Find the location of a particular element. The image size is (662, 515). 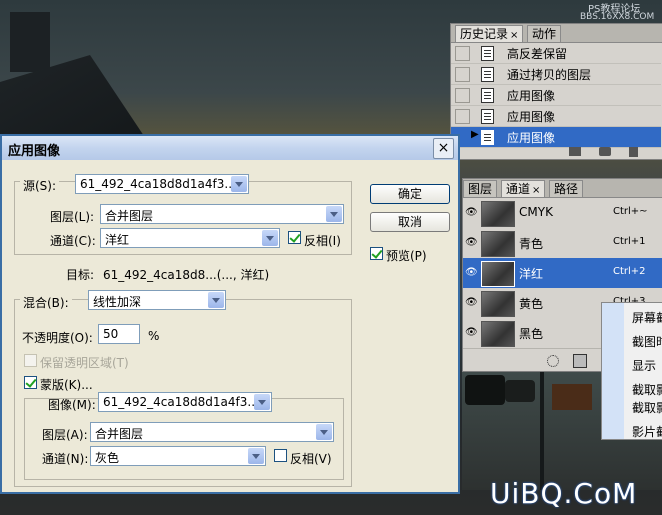

channel-row: 👁 CMYK Ctrl+~ is located at coordinates (562, 213).